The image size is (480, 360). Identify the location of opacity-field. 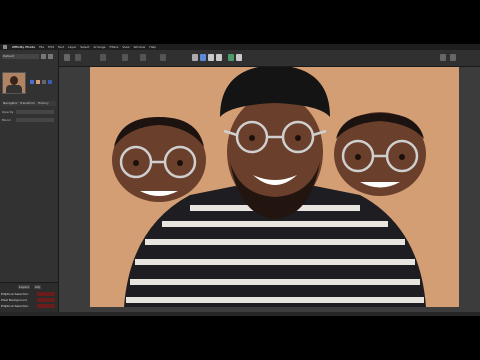
(35, 112).